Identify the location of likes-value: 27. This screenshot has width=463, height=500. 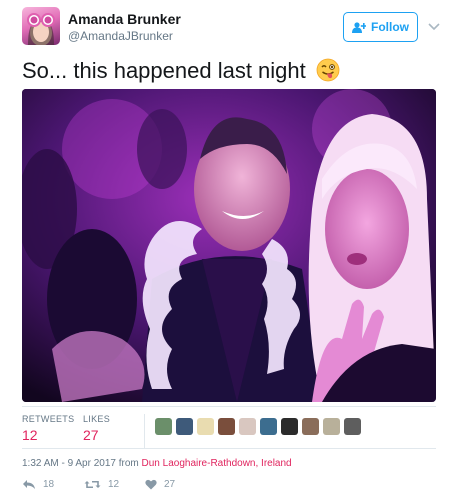
(91, 435).